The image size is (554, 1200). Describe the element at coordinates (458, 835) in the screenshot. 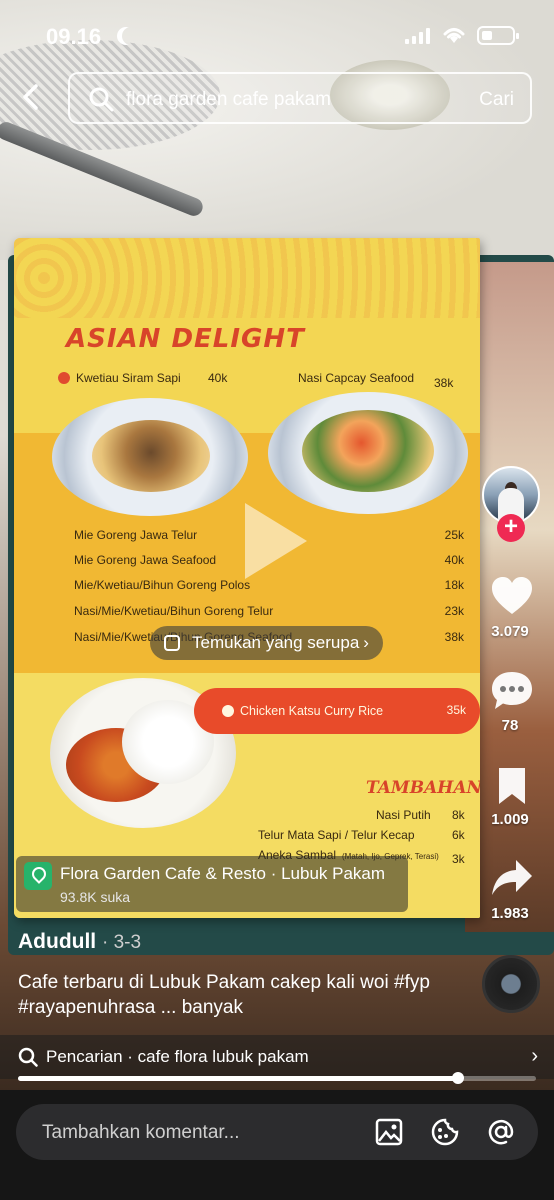

I see `extra-item-price: 6k` at that location.